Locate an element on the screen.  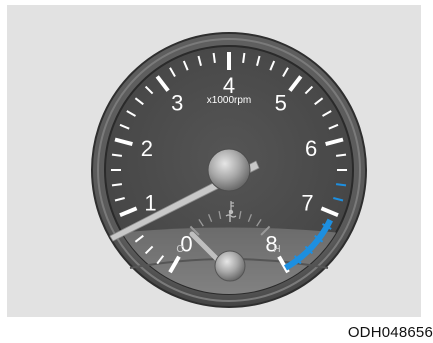
rpm-needle-hub is located at coordinates (229, 170).